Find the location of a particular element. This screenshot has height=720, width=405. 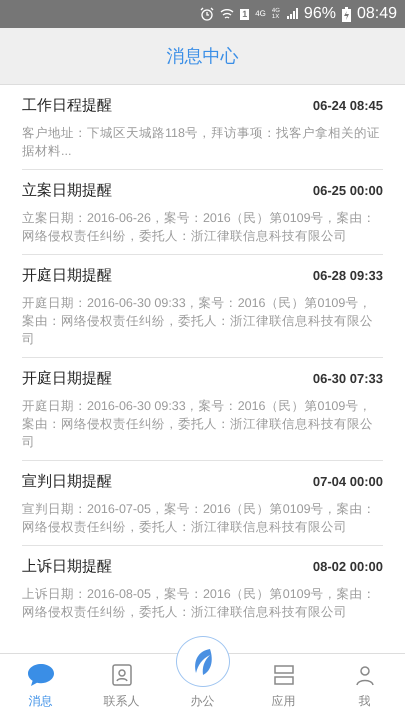

message-text: 上诉日期：2016-08-05，案号：2016（民）第0109号，案由：网络侵权责任纠纷，委托人：浙江律联信息科技有限公司 is located at coordinates (199, 603).